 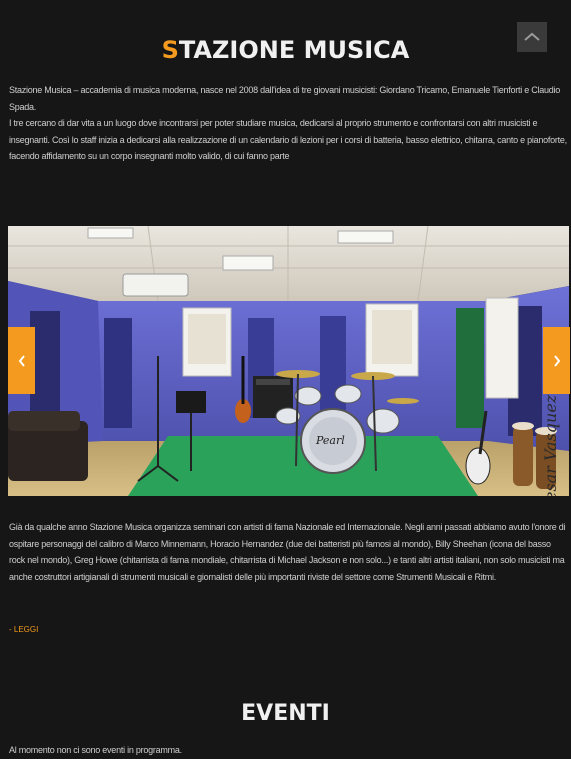 I want to click on page-title: STAZIONE MUSICA, so click(x=285, y=50).